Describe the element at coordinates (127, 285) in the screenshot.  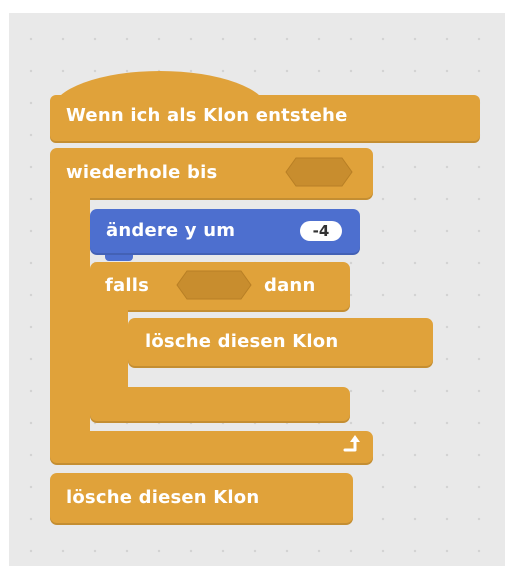
I see `if-label-falls: falls` at that location.